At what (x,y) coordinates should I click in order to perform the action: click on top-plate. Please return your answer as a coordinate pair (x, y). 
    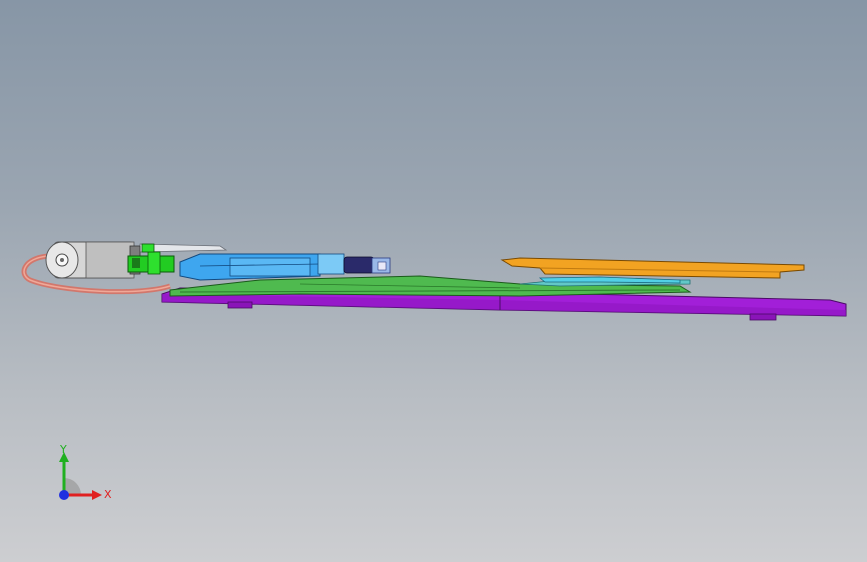
    Looking at the image, I should click on (652, 268).